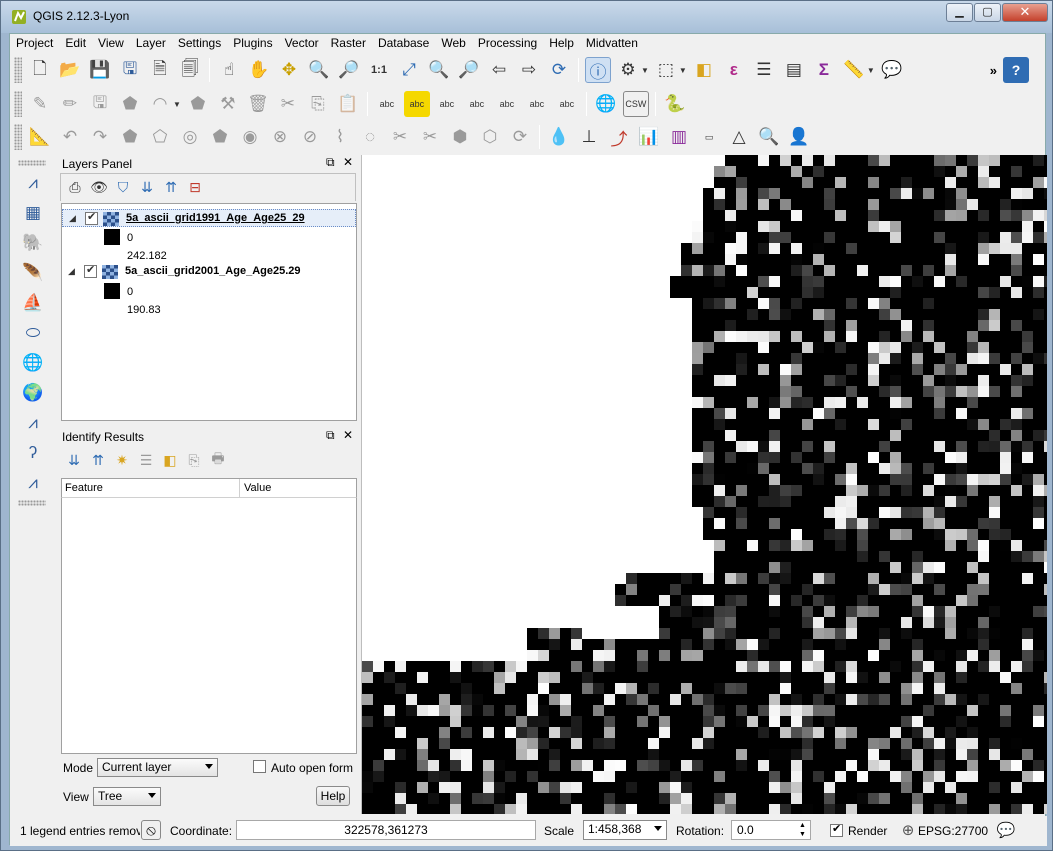 This screenshot has height=851, width=1053. I want to click on csw-icon: CSW, so click(635, 104).